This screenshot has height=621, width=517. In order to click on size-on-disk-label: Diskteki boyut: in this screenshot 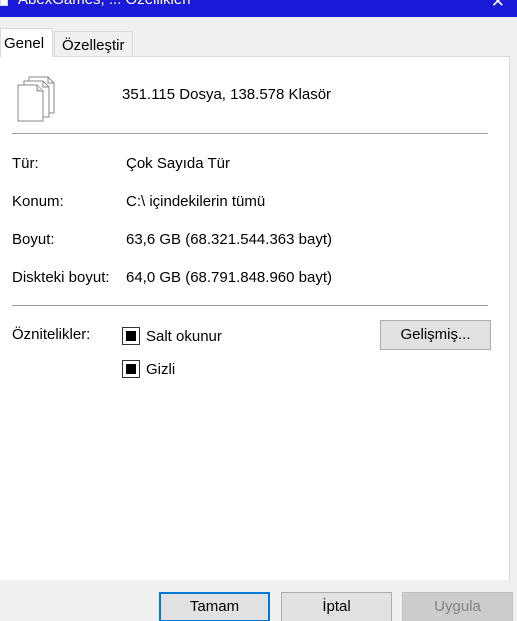, I will do `click(61, 277)`.